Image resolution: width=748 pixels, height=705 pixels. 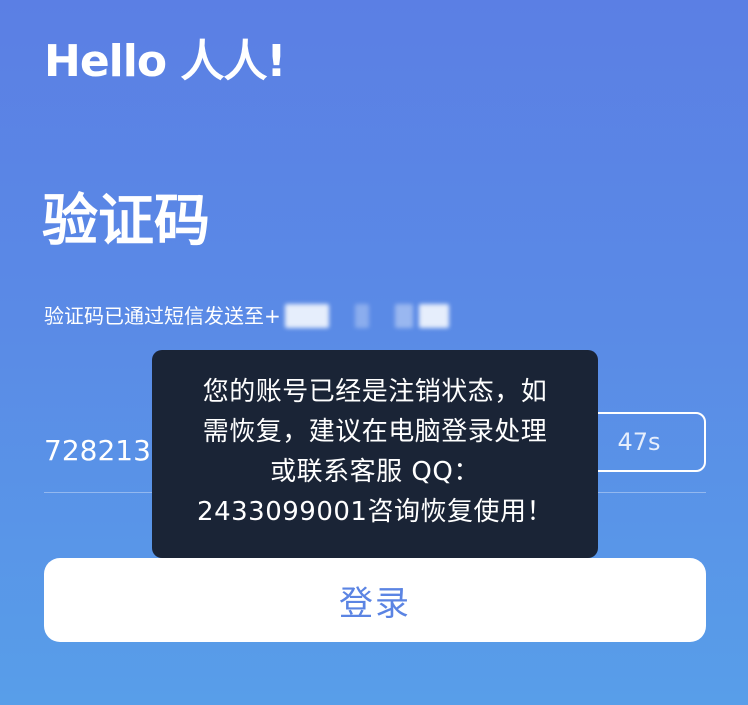 I want to click on toast-line: 需恢复，建议在电脑登录处理, so click(x=375, y=432).